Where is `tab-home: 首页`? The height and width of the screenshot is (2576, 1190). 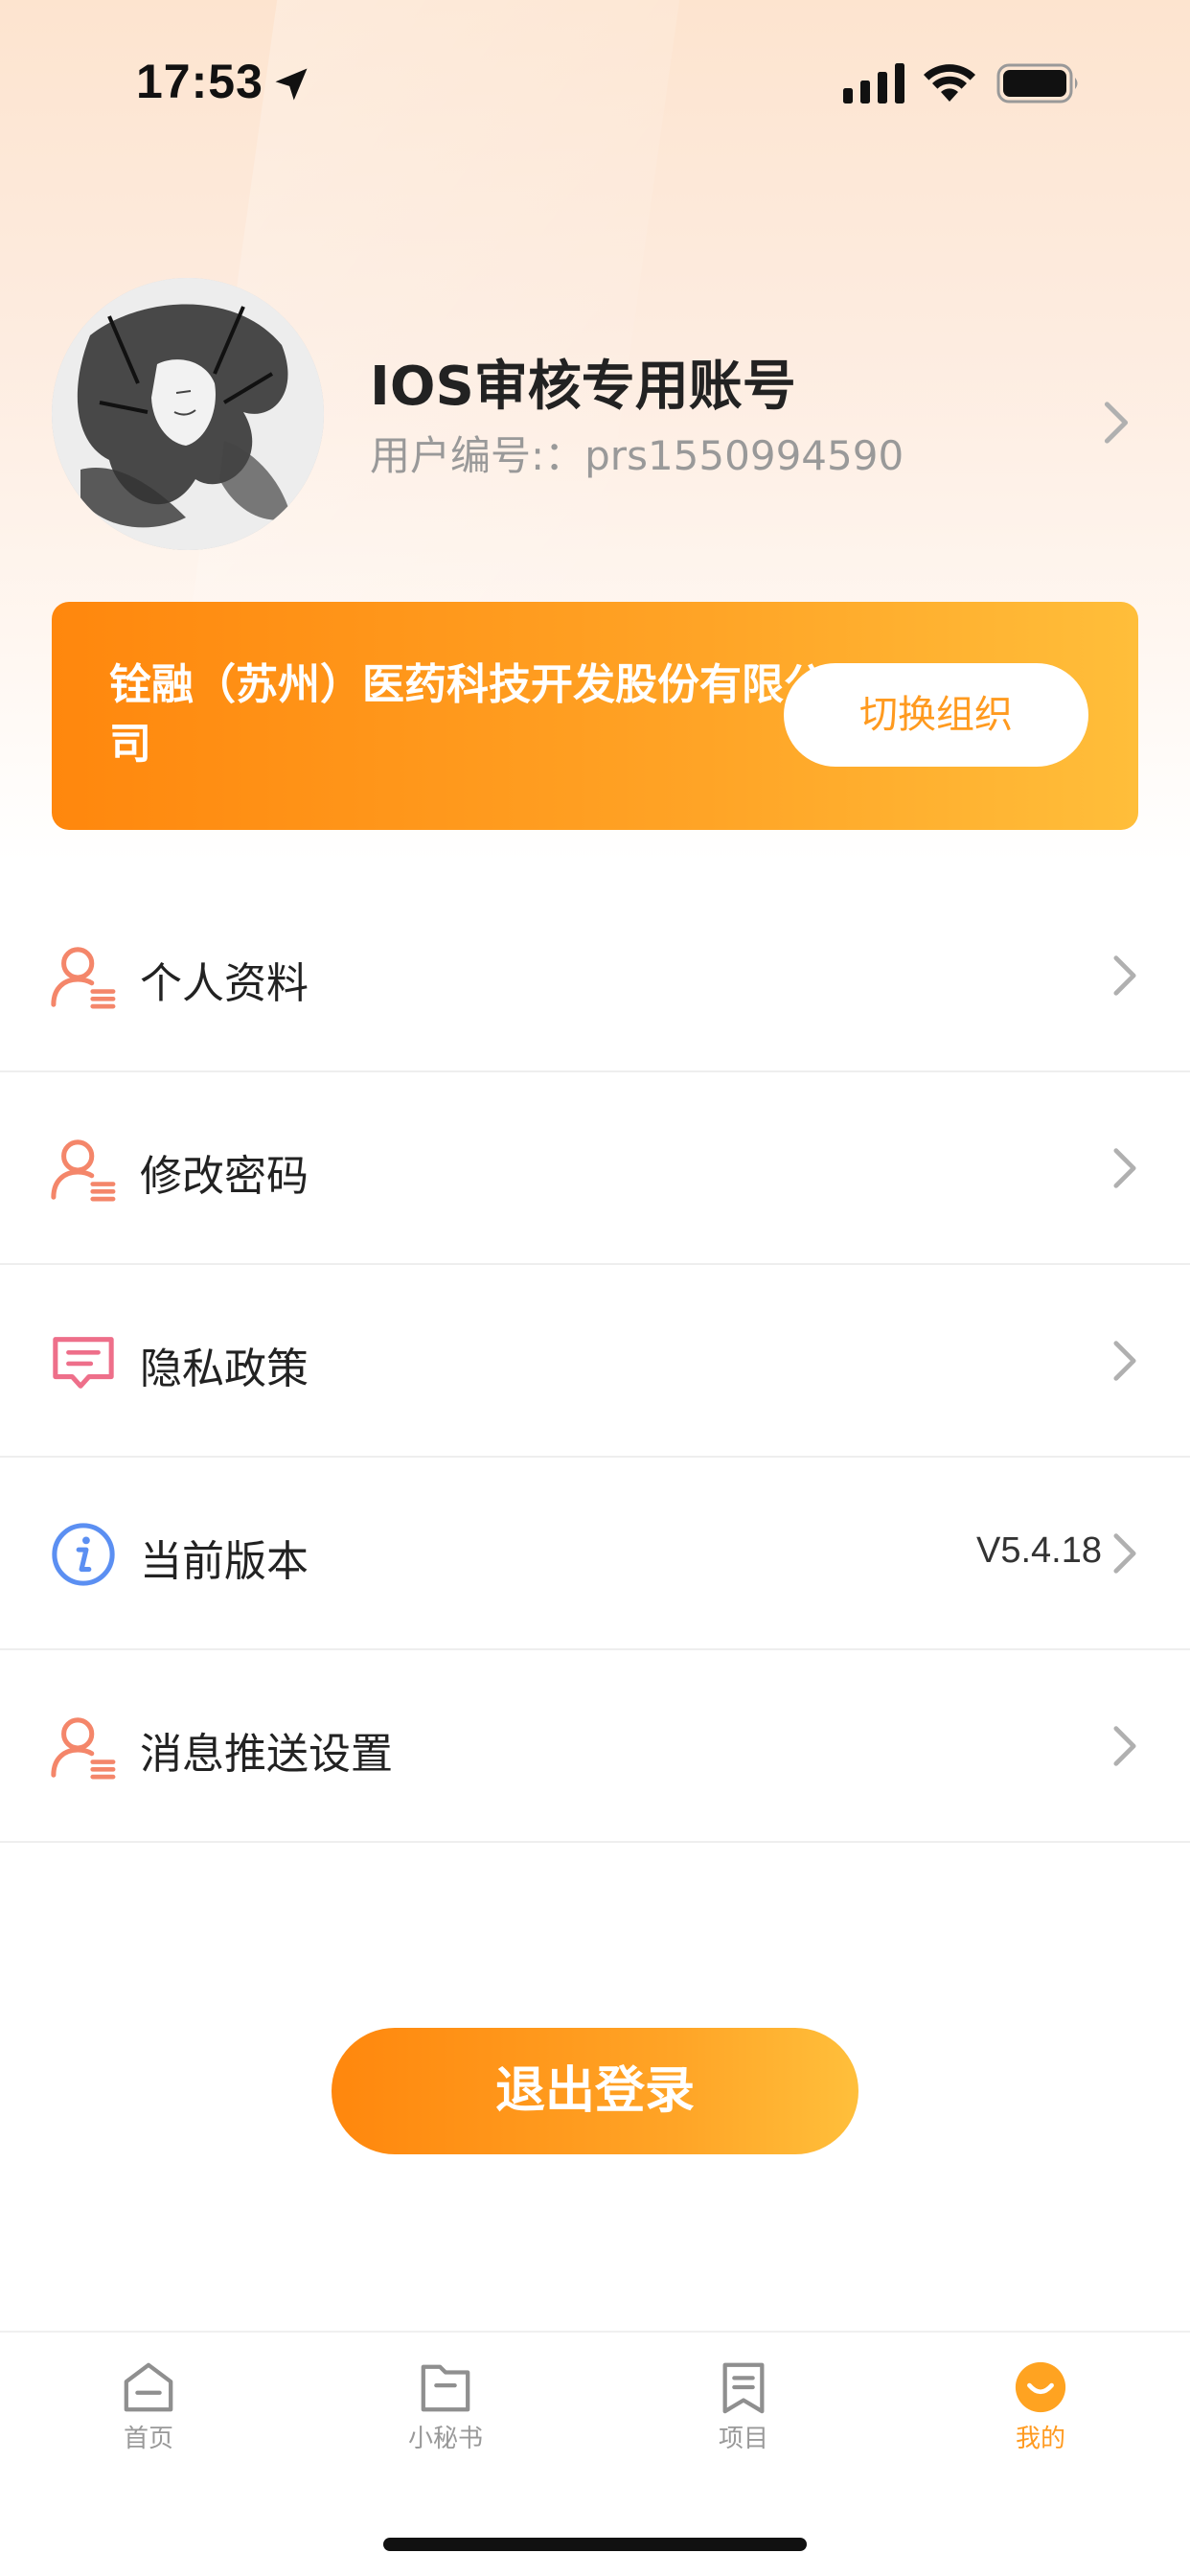
tab-home: 首页 is located at coordinates (148, 2406).